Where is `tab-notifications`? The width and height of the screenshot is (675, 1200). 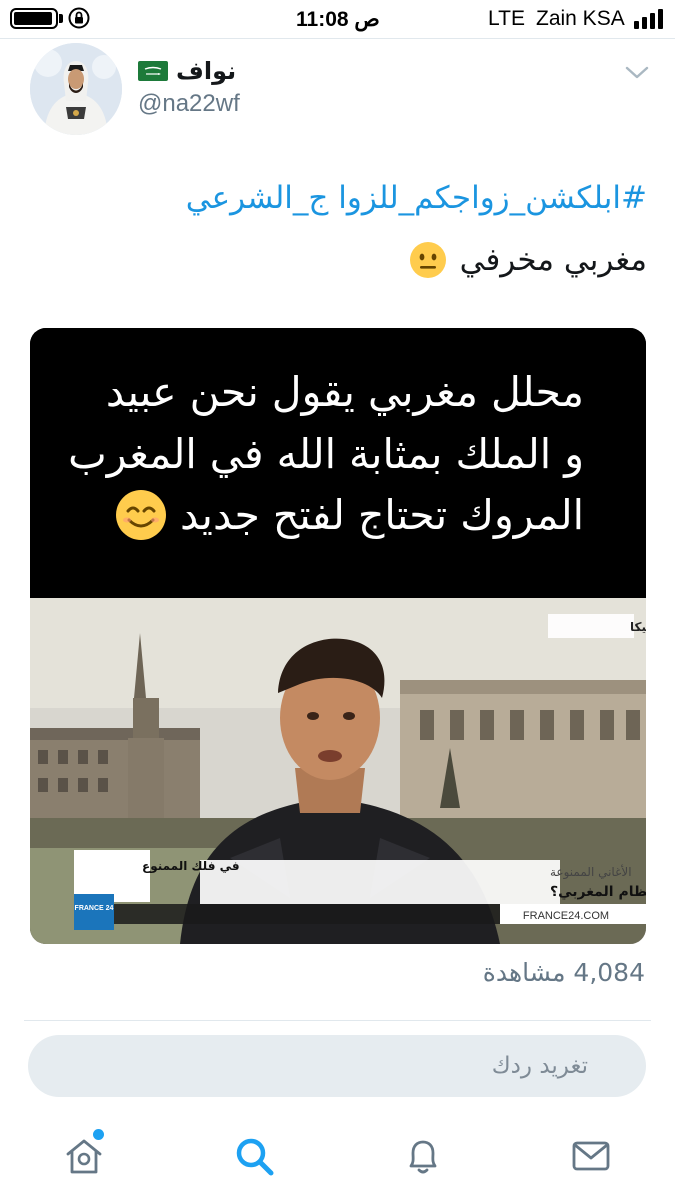 tab-notifications is located at coordinates (423, 1156).